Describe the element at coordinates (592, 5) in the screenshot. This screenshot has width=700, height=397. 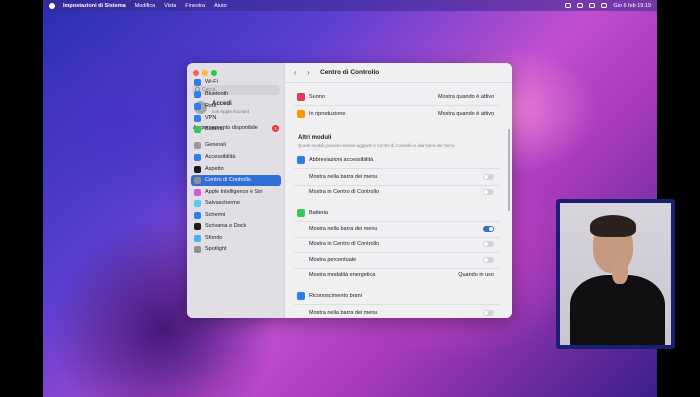
I see `search-icon` at that location.